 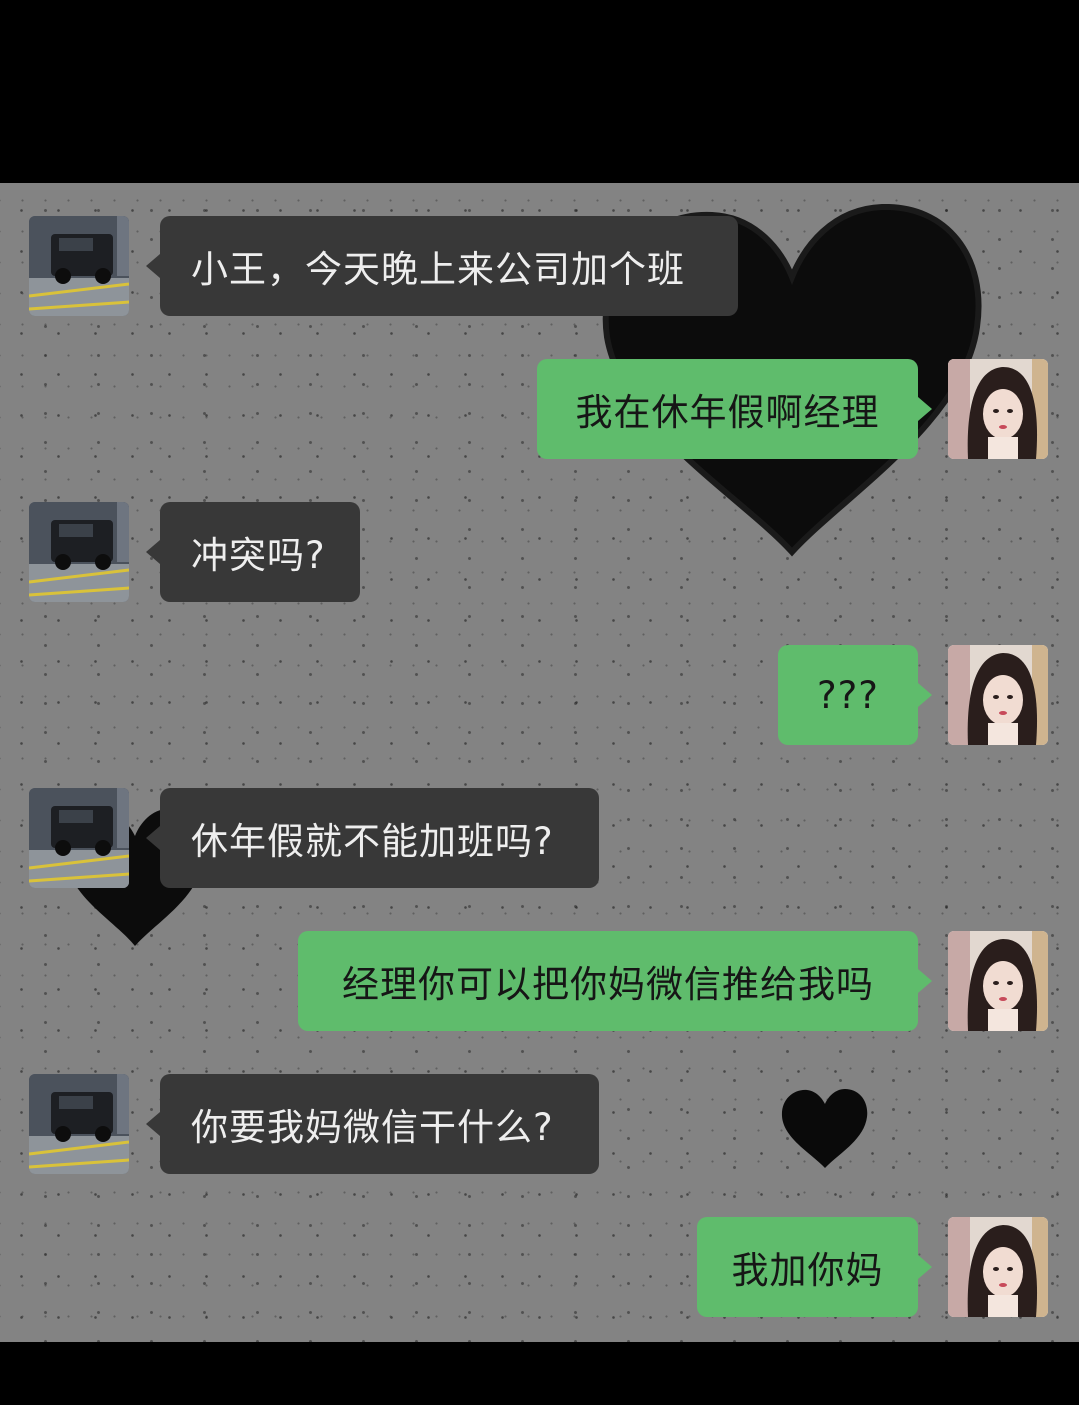 What do you see at coordinates (727, 412) in the screenshot?
I see `message-text: 我在休年假啊经理` at bounding box center [727, 412].